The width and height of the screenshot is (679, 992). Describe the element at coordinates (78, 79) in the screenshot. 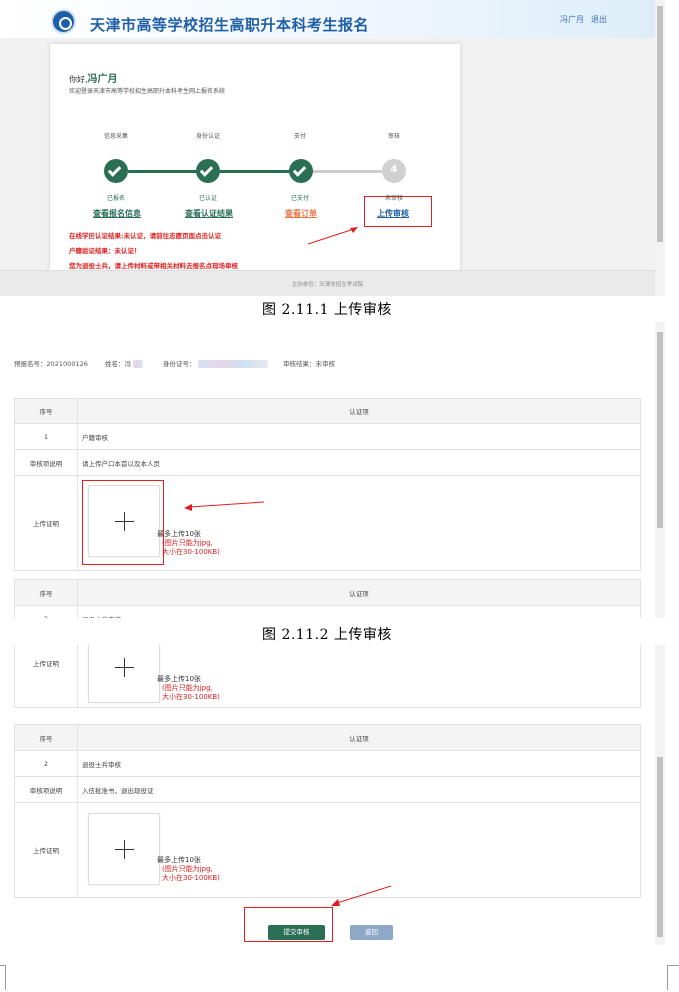

I see `greeting-prefix: 你好,` at that location.